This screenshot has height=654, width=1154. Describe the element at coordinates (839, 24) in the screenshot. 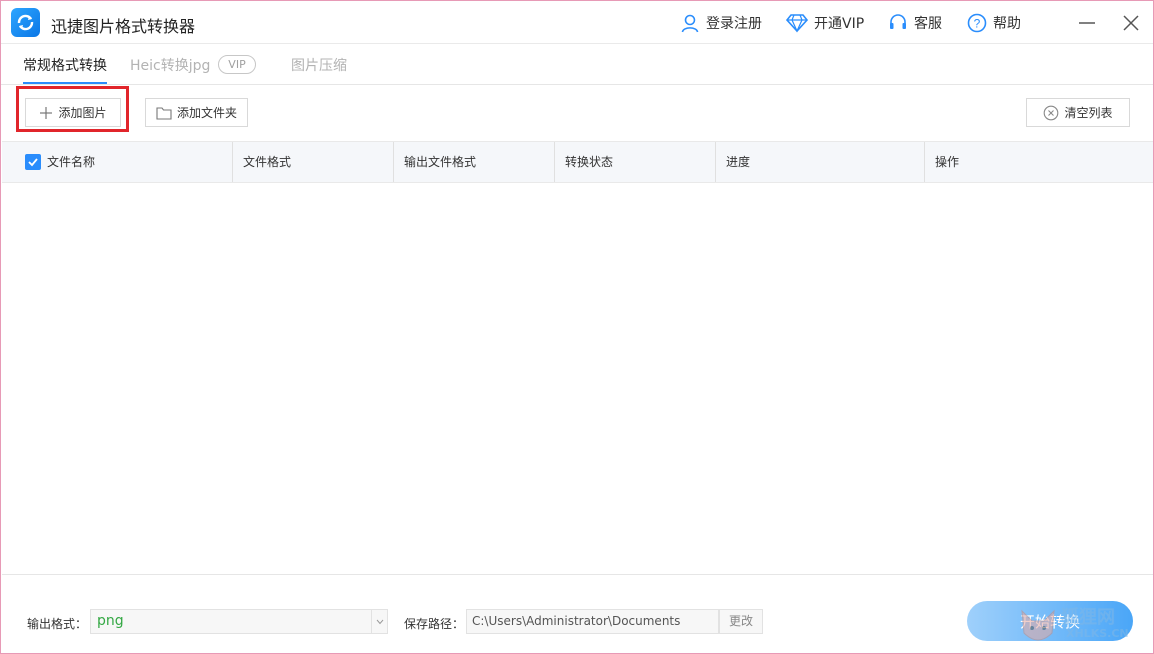

I see `open-vip-label: 开通VIP` at that location.